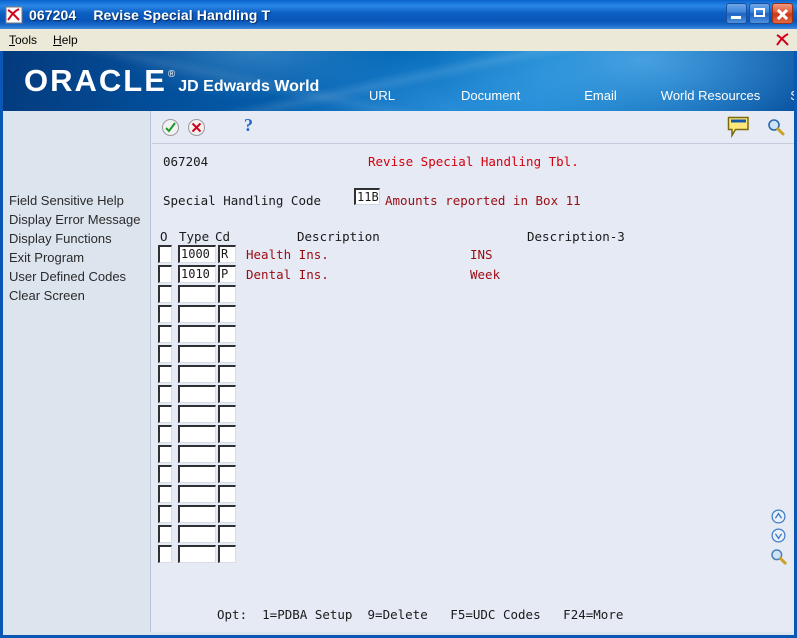  What do you see at coordinates (778, 535) in the screenshot?
I see `circle-down-arrow-icon` at bounding box center [778, 535].